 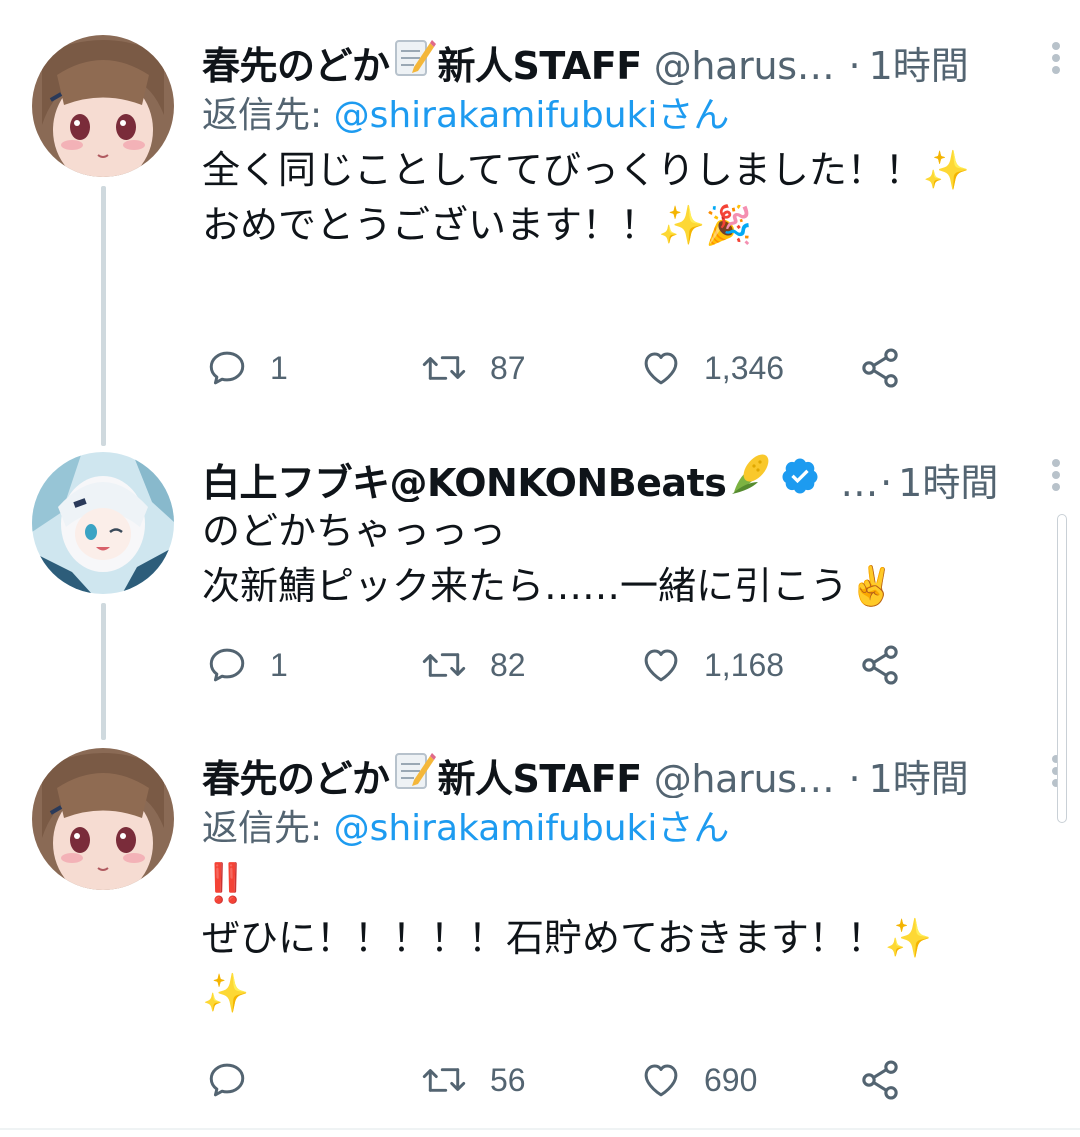 I want to click on retweet-button: 82, so click(x=473, y=665).